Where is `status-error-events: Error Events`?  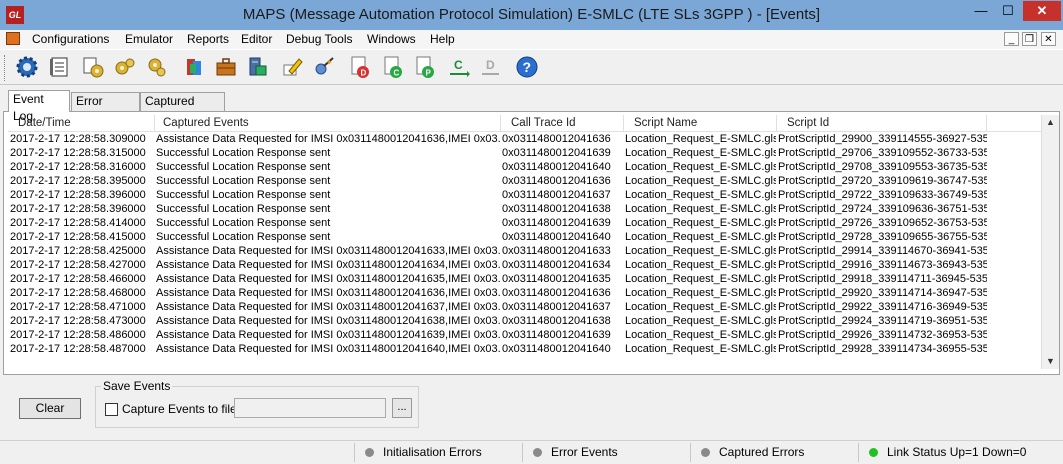 status-error-events: Error Events is located at coordinates (605, 452).